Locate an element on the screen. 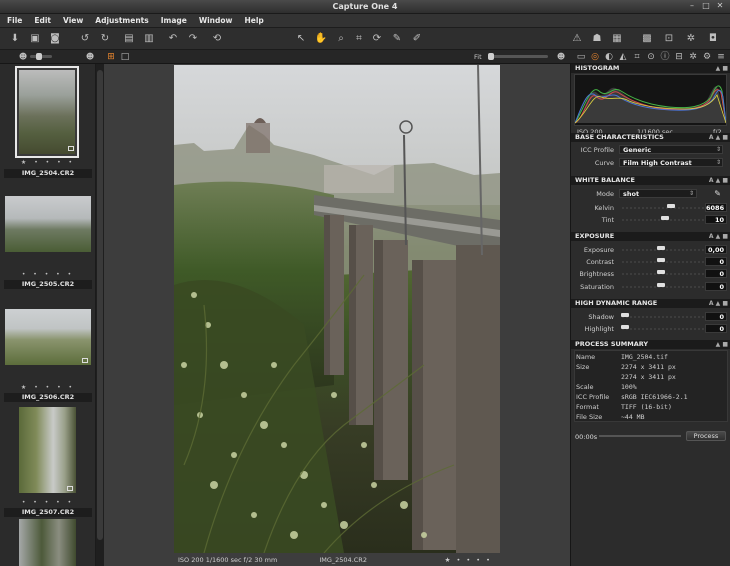 This screenshot has height=566, width=730. info-tab-icon: ⓘ is located at coordinates (665, 57).